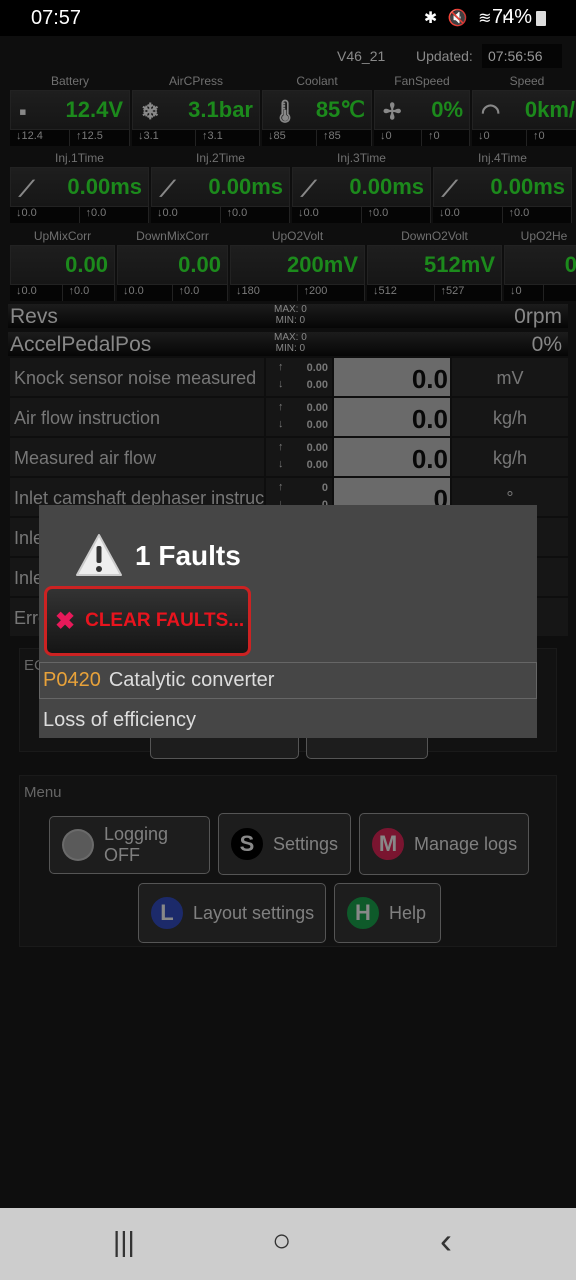 This screenshot has height=1280, width=576. What do you see at coordinates (70, 110) in the screenshot?
I see `gauge-battery: Battery ▪ 12.4V ↓12.4 ↑12.5` at bounding box center [70, 110].